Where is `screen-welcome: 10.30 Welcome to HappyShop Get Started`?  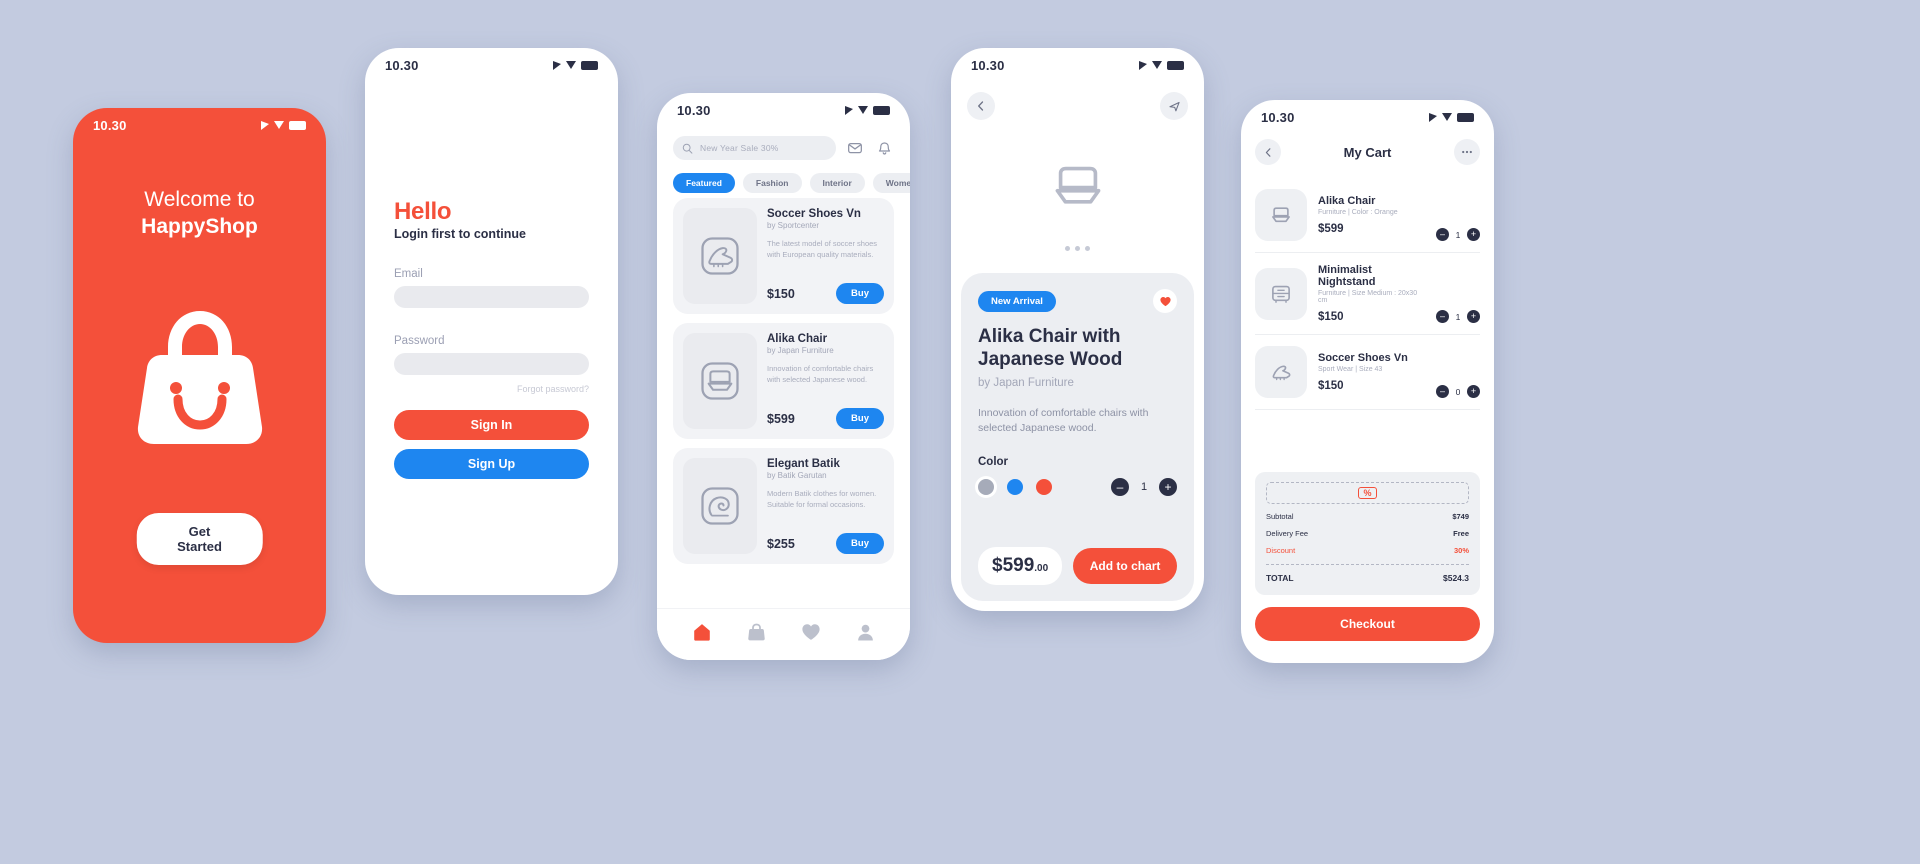
screen-welcome: 10.30 Welcome to HappyShop Get Started is located at coordinates (199, 375).